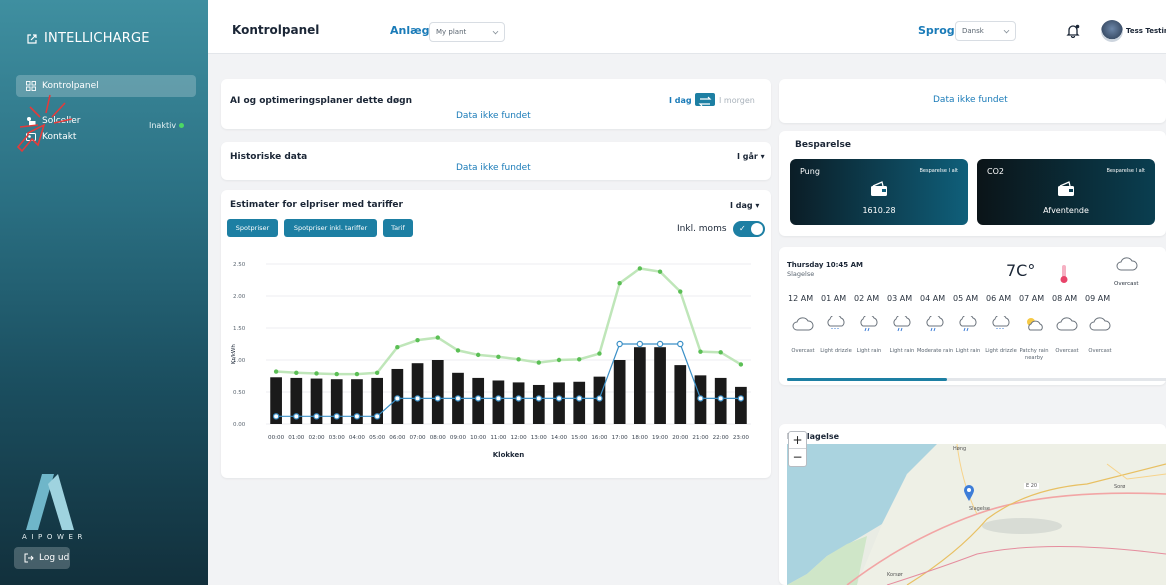 This screenshot has height=585, width=1166. Describe the element at coordinates (54, 558) in the screenshot. I see `logout-label: Log ud` at that location.